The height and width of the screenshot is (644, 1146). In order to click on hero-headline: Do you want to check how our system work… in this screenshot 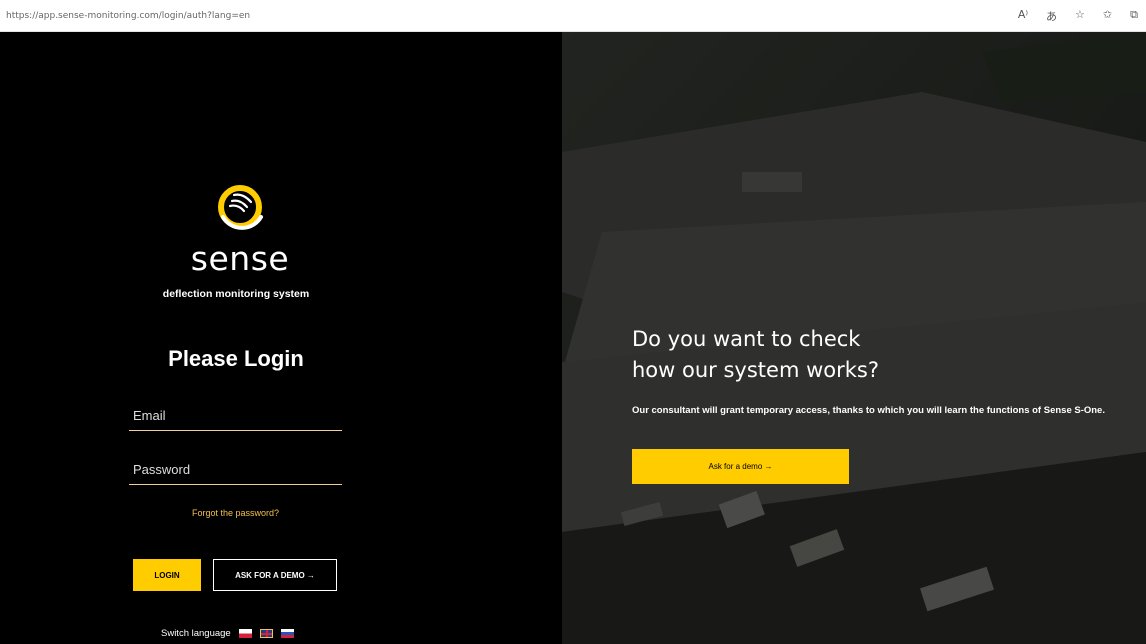, I will do `click(872, 355)`.